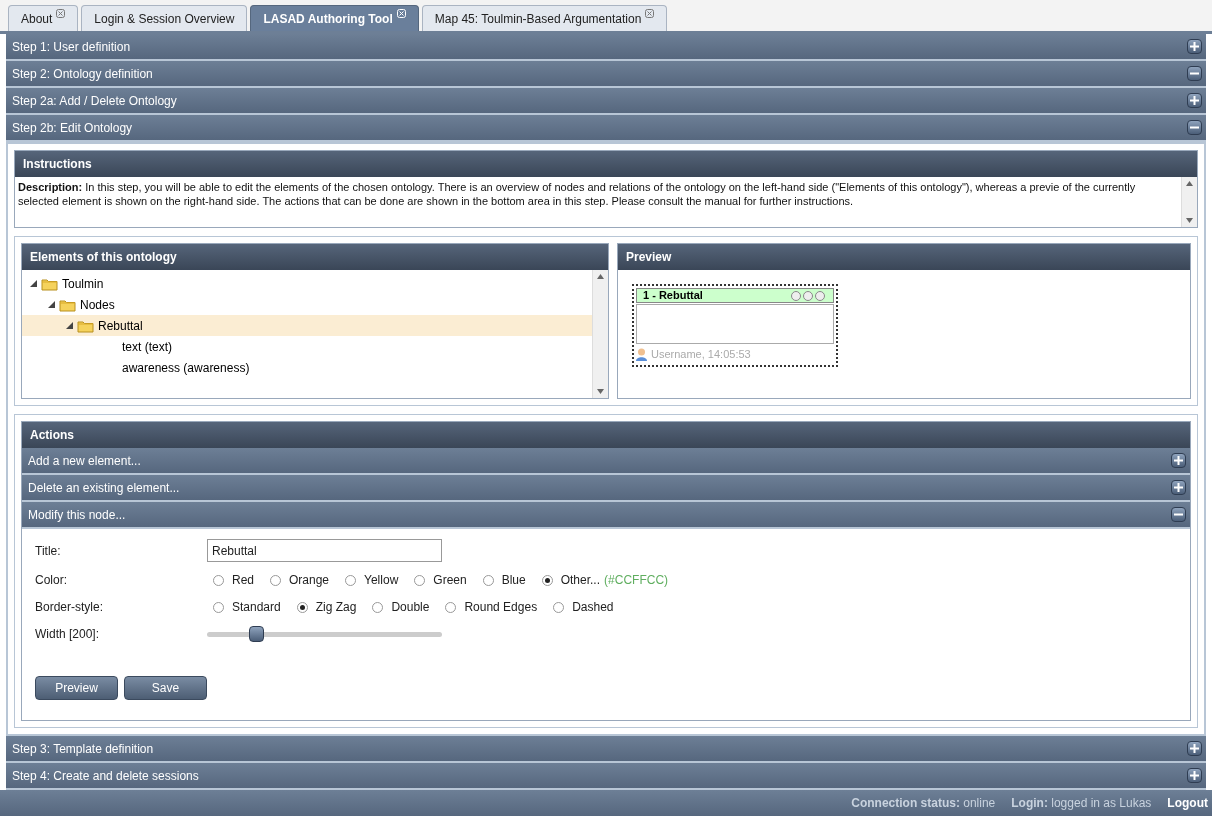  What do you see at coordinates (97, 305) in the screenshot?
I see `tree-label: Nodes` at bounding box center [97, 305].